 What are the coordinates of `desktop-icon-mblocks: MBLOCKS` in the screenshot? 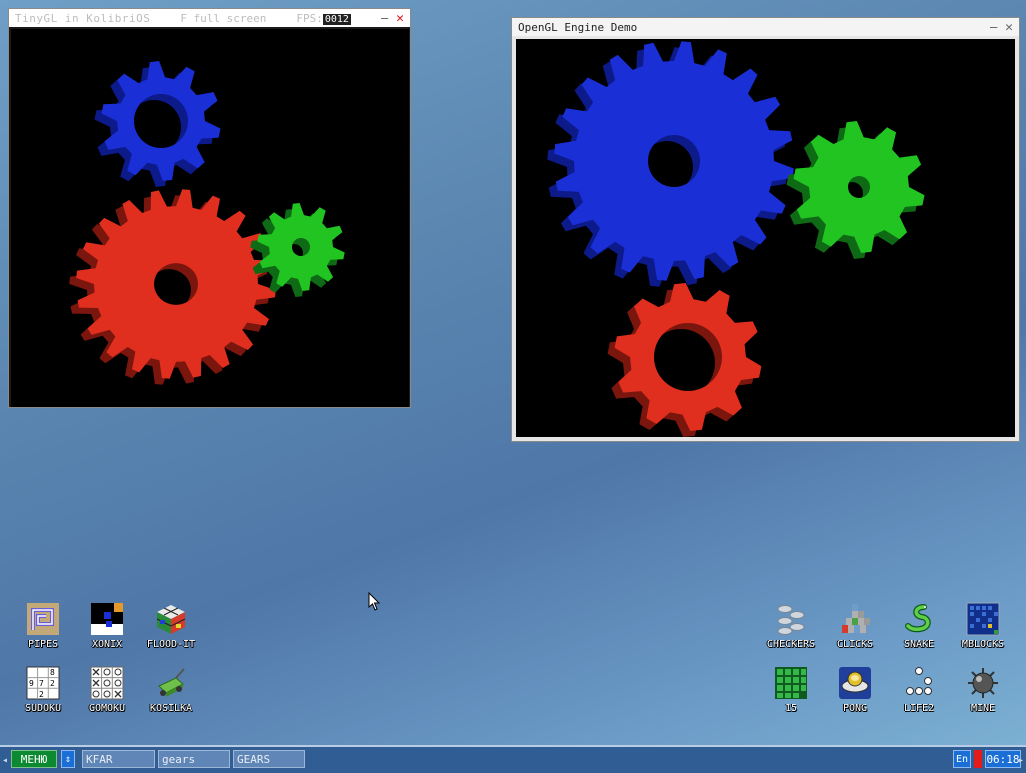 It's located at (983, 626).